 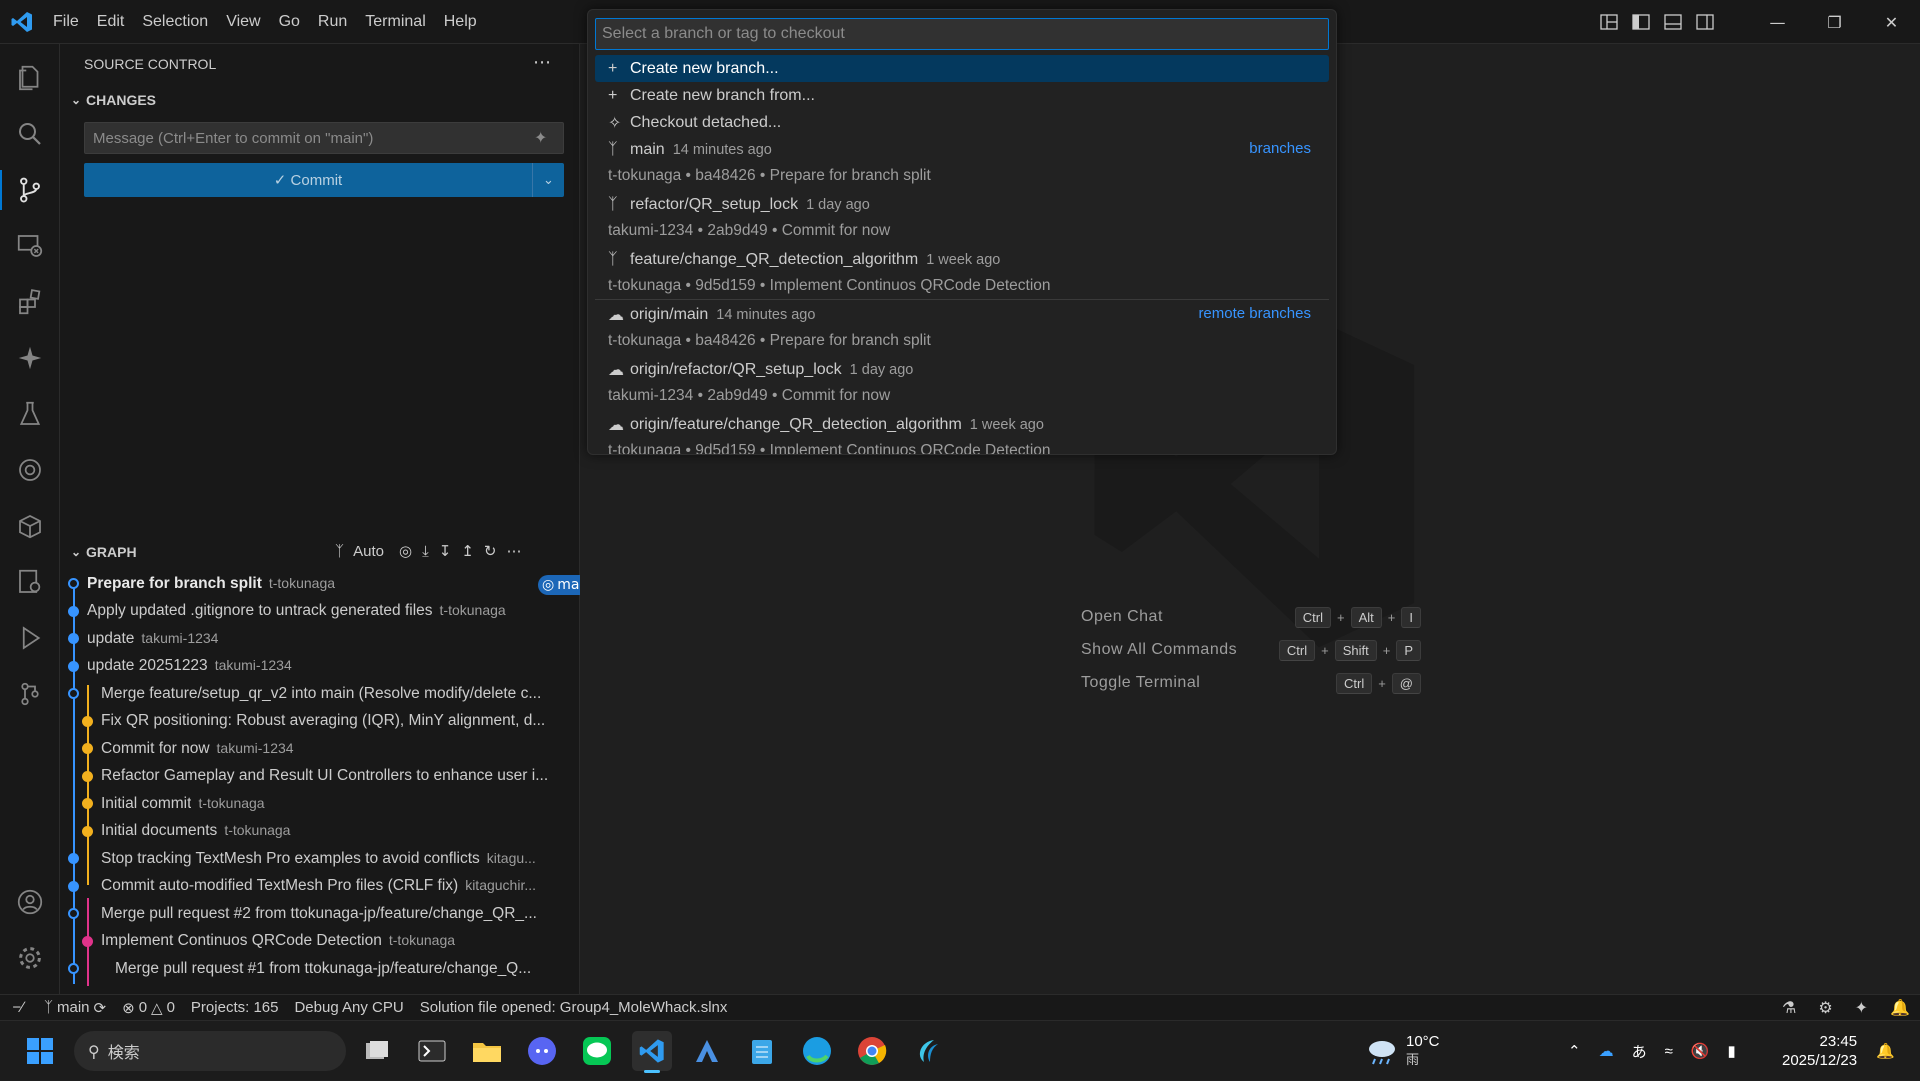 I want to click on fetch-icon: ⤓, so click(x=425, y=551).